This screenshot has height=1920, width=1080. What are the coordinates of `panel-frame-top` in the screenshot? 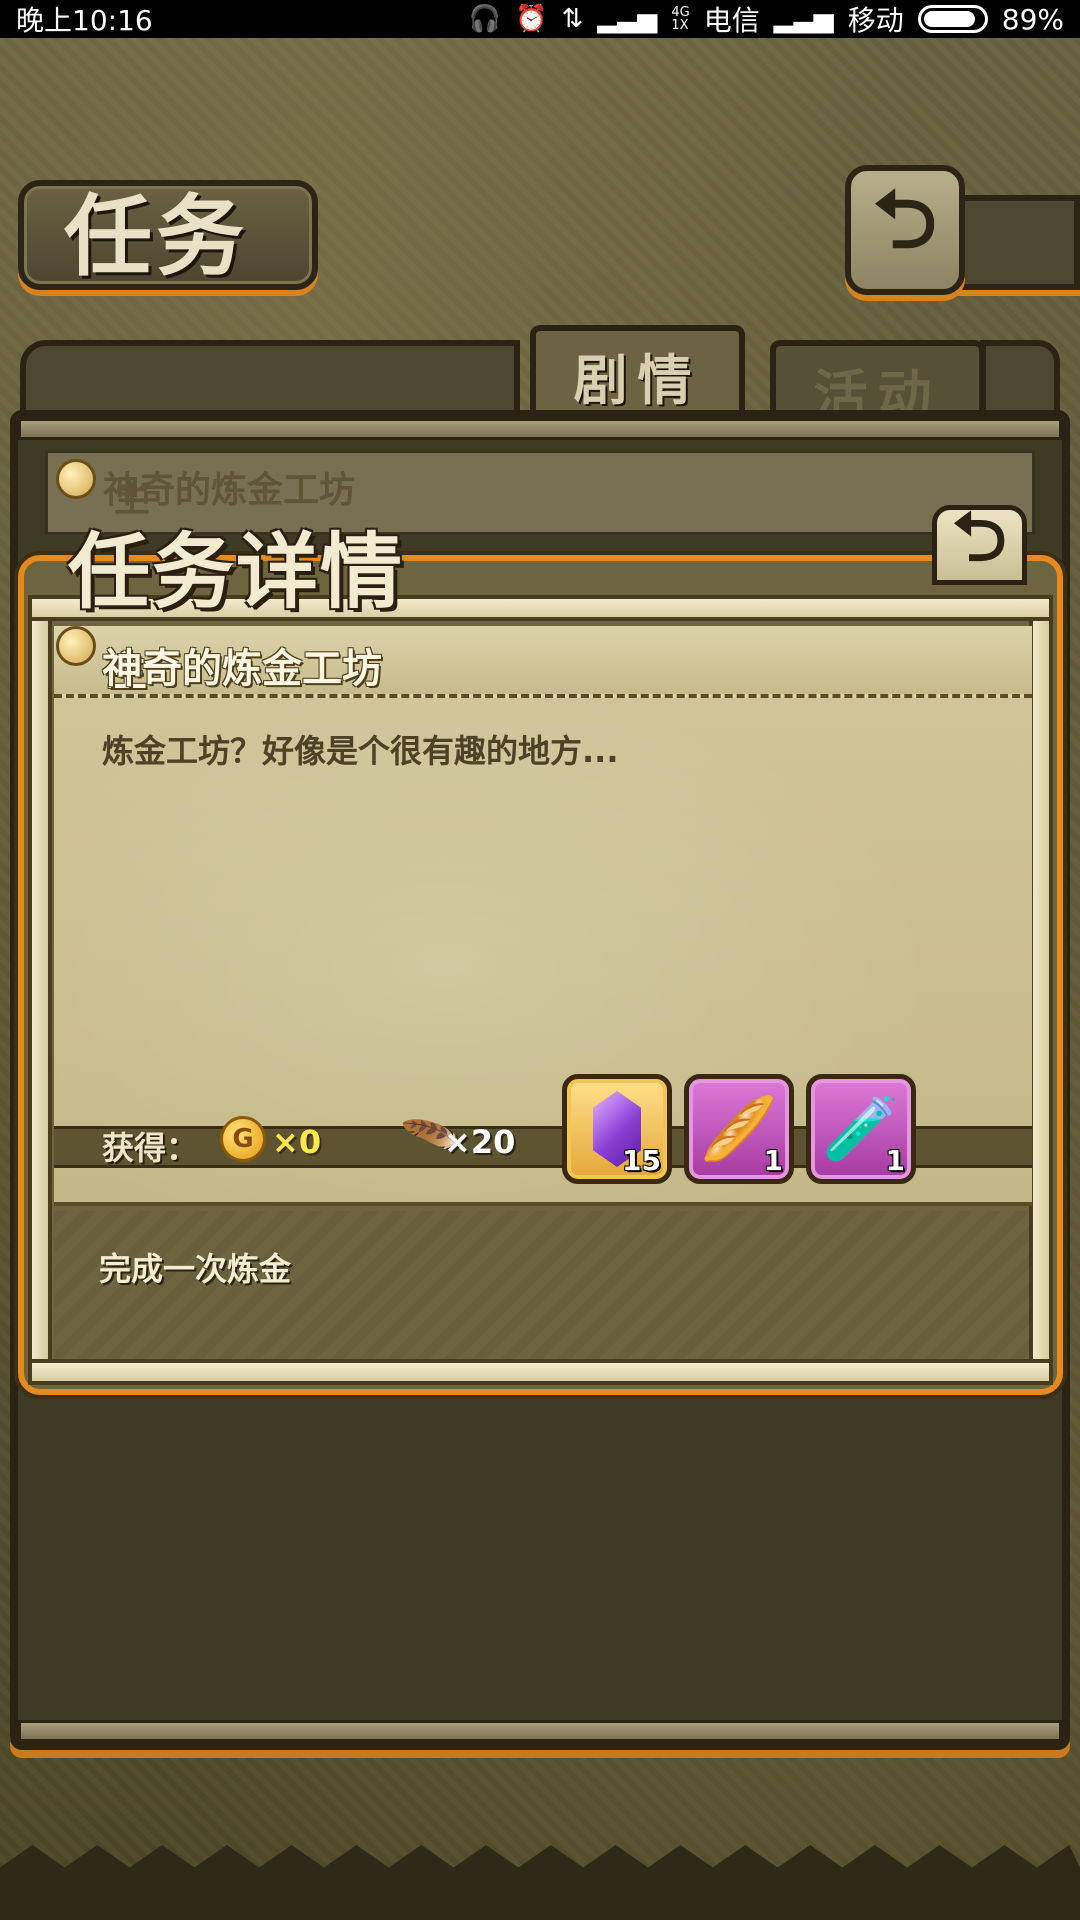 It's located at (540, 429).